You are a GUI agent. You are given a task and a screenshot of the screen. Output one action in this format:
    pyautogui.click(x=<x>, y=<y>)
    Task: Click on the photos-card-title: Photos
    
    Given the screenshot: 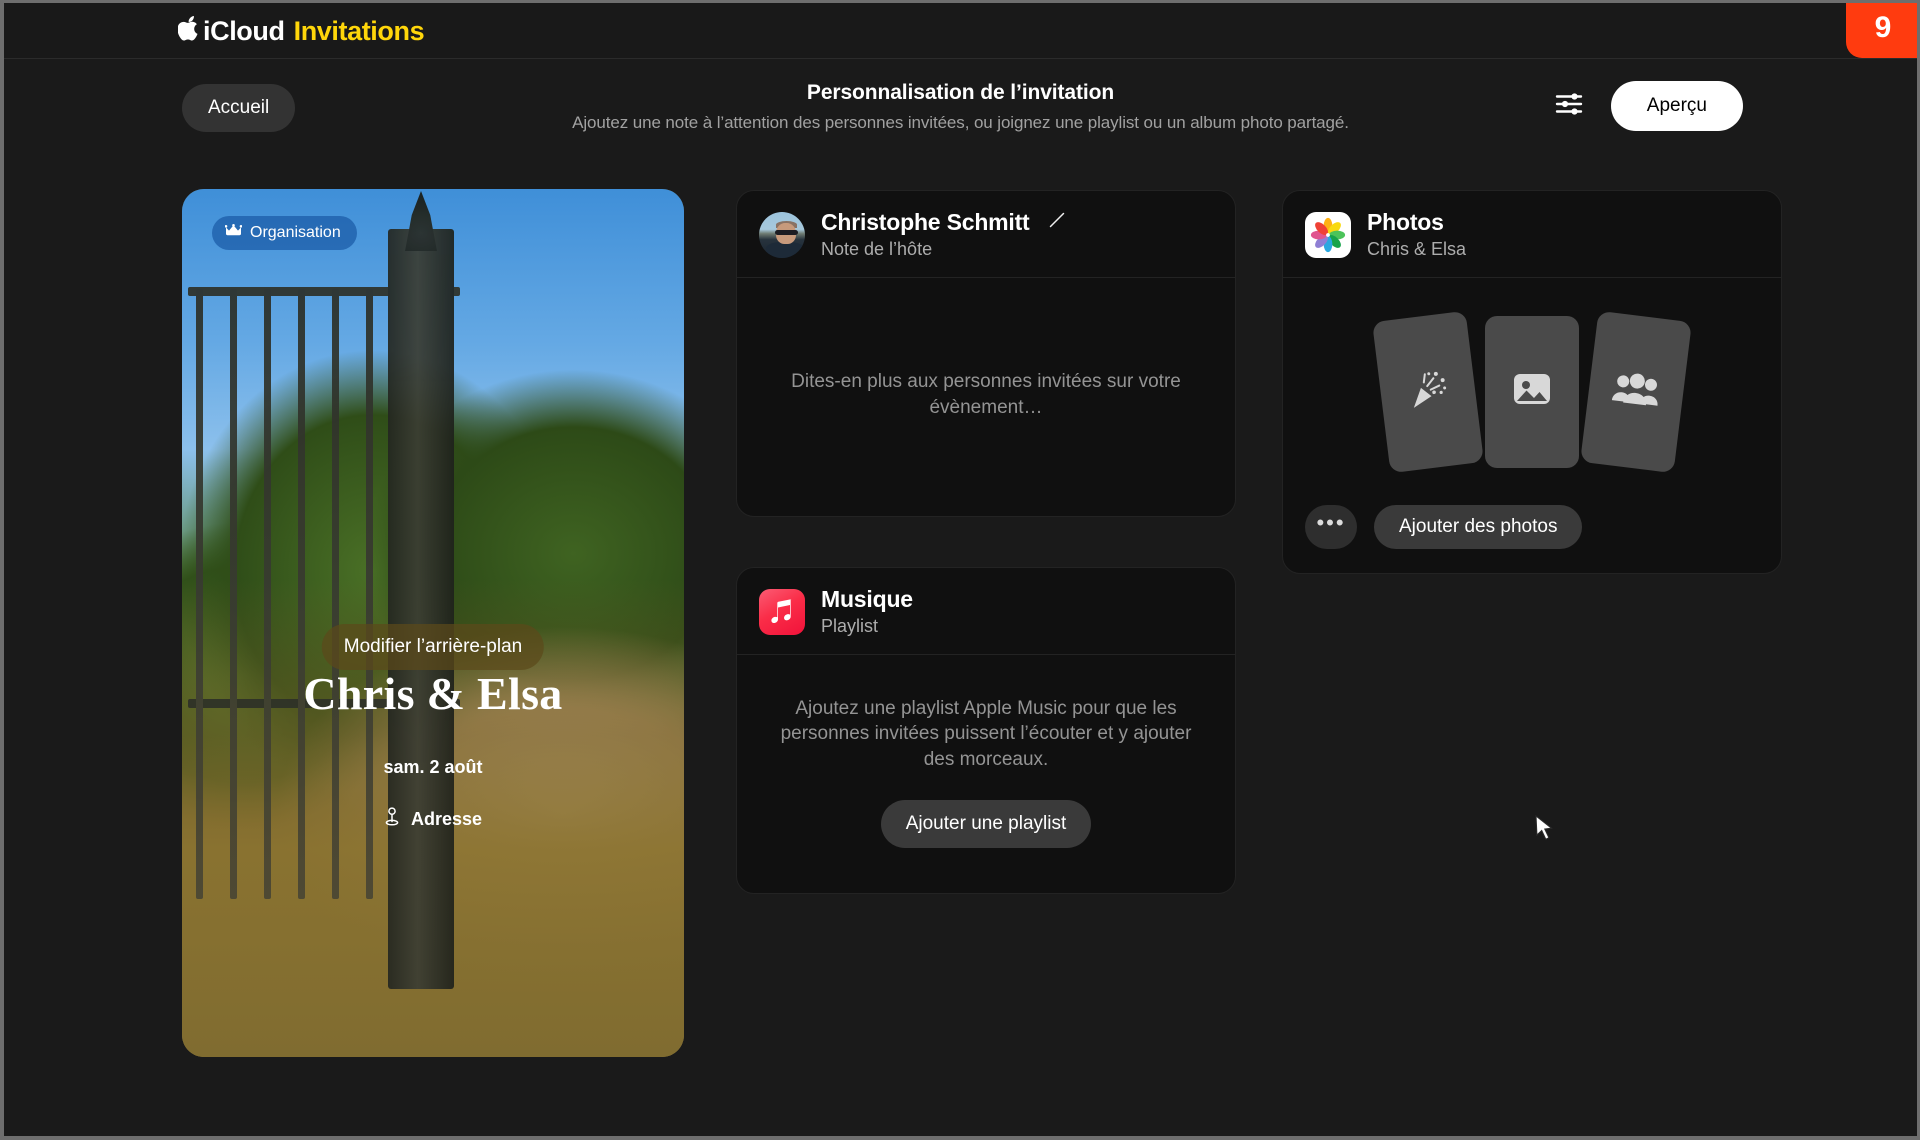 What is the action you would take?
    pyautogui.click(x=1405, y=222)
    